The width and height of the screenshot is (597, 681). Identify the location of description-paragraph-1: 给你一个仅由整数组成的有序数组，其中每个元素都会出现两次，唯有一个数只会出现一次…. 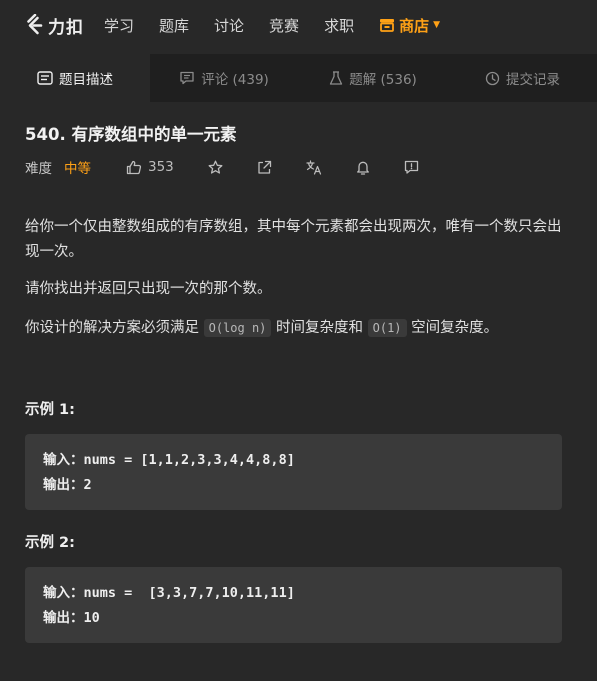
(293, 239).